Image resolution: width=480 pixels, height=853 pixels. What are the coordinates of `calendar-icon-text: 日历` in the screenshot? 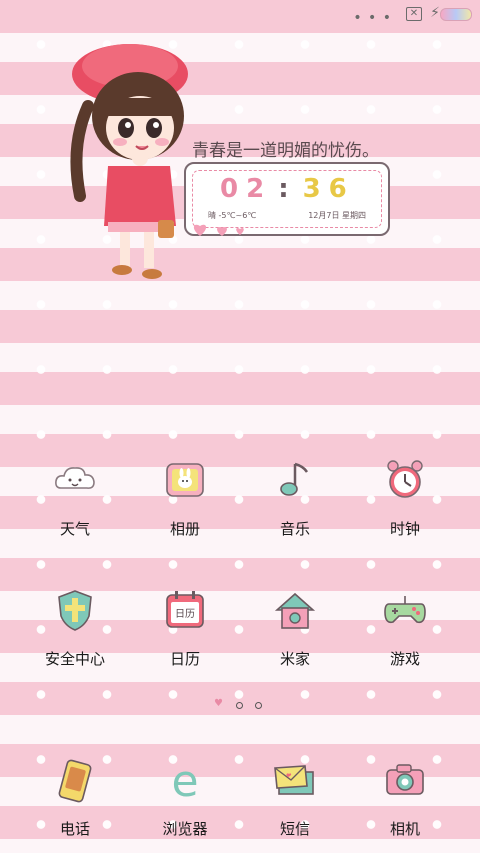 It's located at (185, 614).